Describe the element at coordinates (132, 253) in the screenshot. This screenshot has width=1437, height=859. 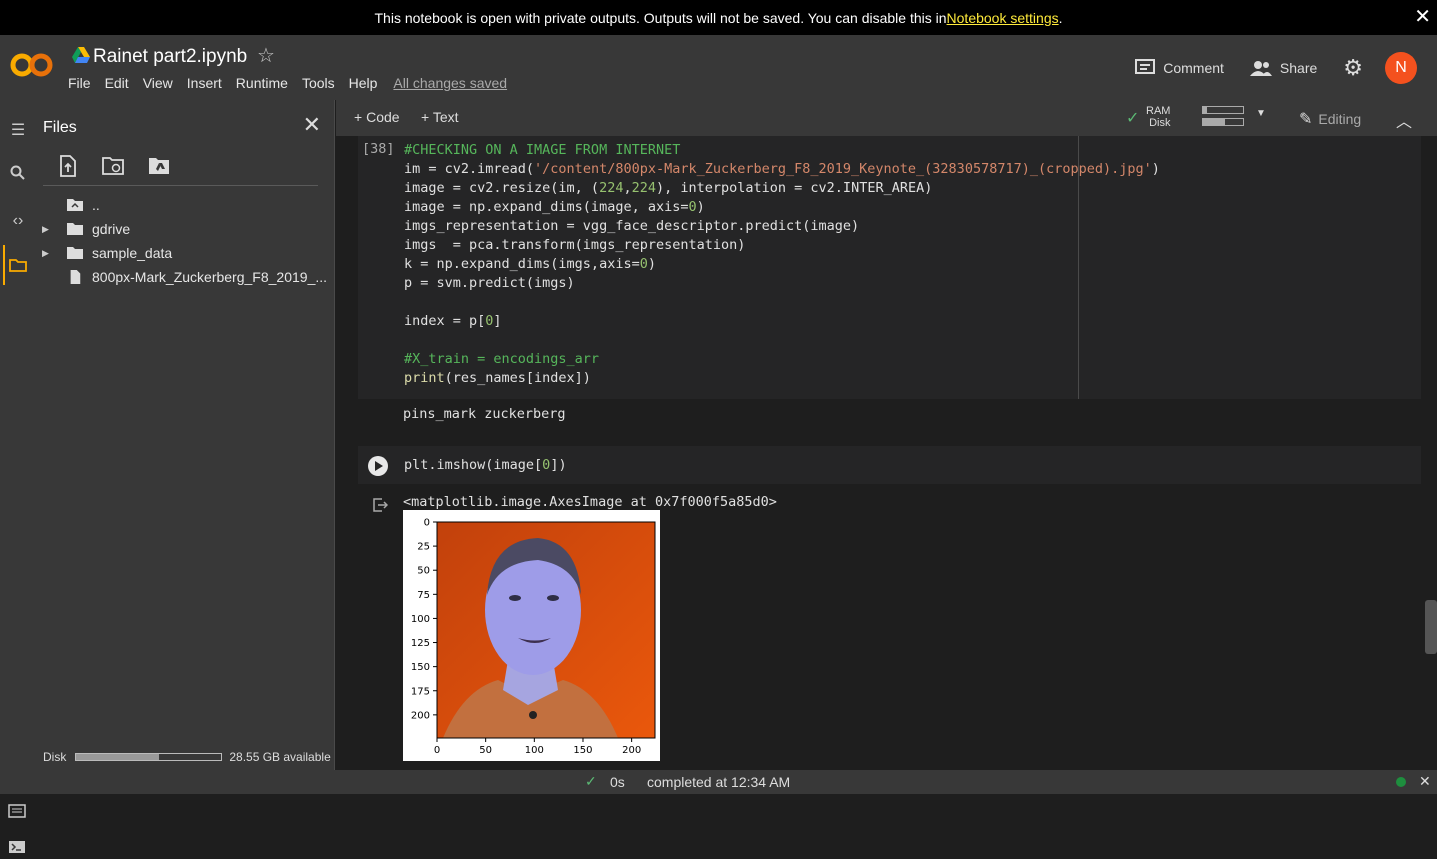
I see `file-tree-label: sample_data` at that location.